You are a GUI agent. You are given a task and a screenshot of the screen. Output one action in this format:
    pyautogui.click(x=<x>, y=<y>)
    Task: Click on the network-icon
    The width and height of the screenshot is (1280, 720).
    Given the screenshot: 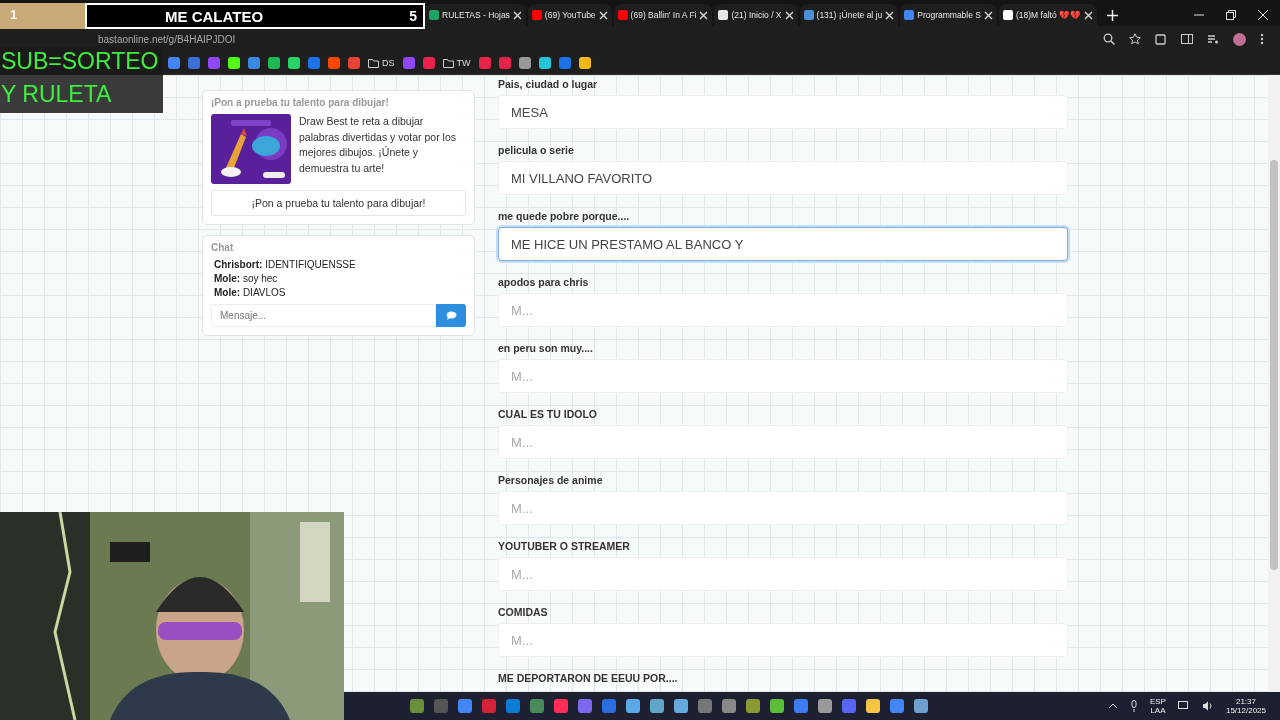 What is the action you would take?
    pyautogui.click(x=1183, y=706)
    